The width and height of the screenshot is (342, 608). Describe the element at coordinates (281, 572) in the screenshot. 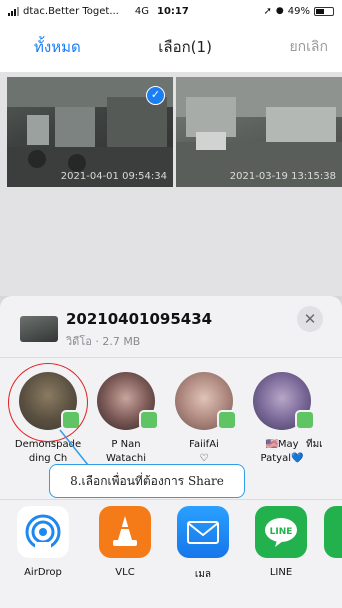

I see `app-label: LINE` at that location.